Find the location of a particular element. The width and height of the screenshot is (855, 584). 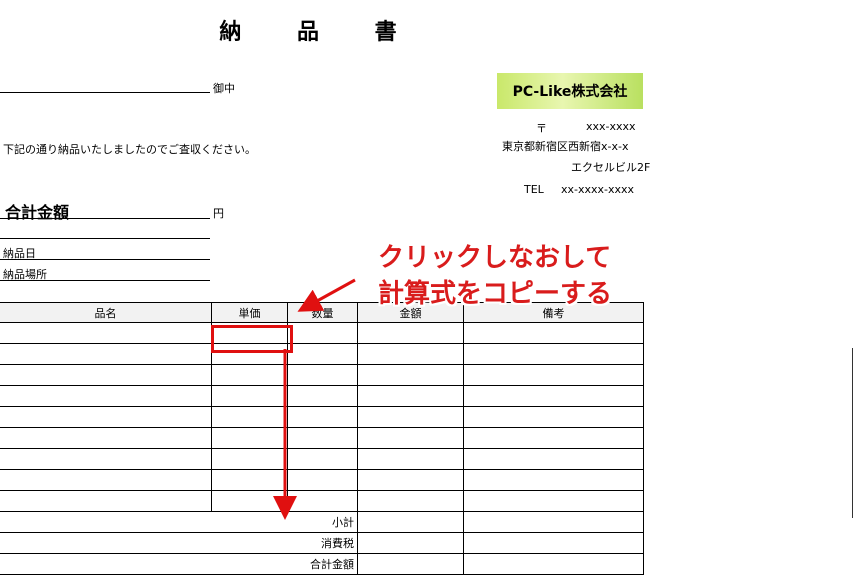

callout-arrow is located at coordinates (326, 295).